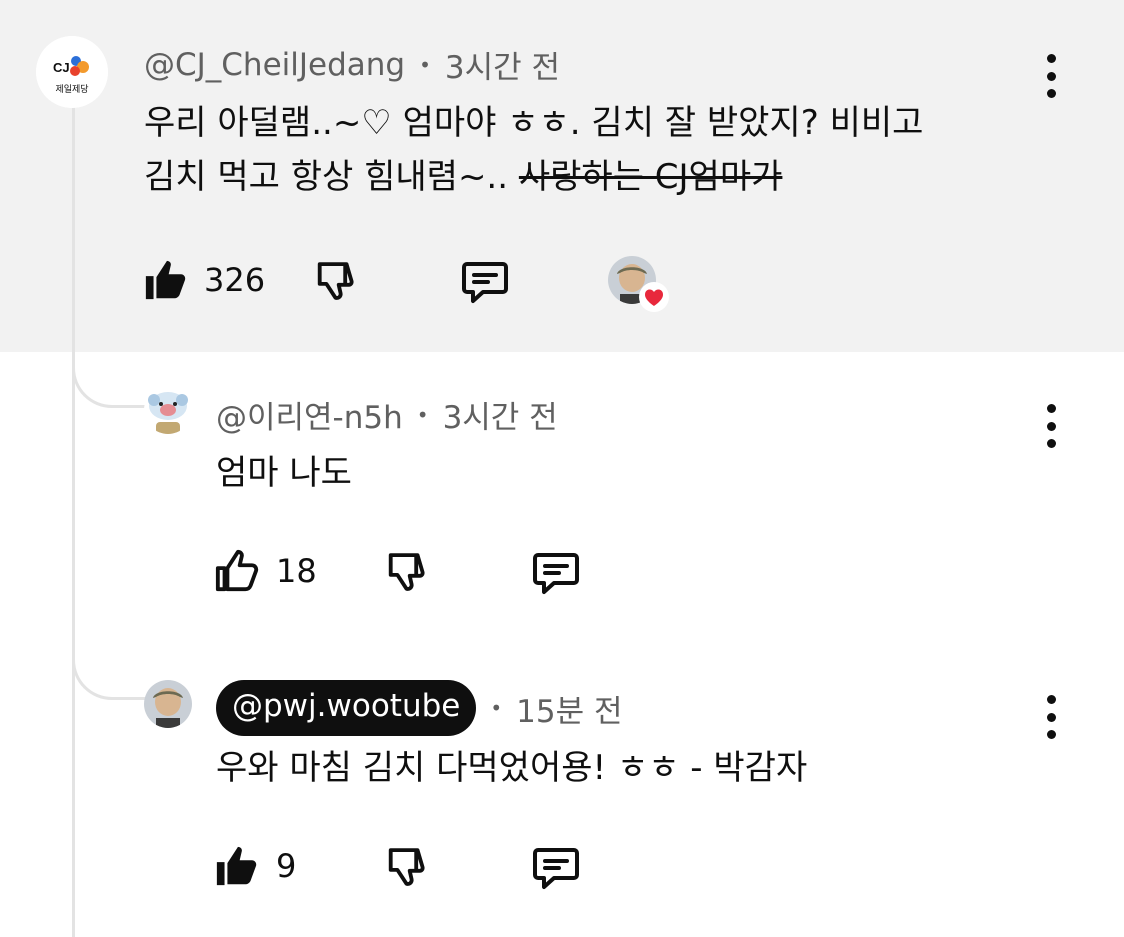  What do you see at coordinates (534, 123) in the screenshot?
I see `comment-text-line: 우리 아덜램..~♡ 엄마야 ㅎㅎ. 김치 잘 받았지? 비비고` at bounding box center [534, 123].